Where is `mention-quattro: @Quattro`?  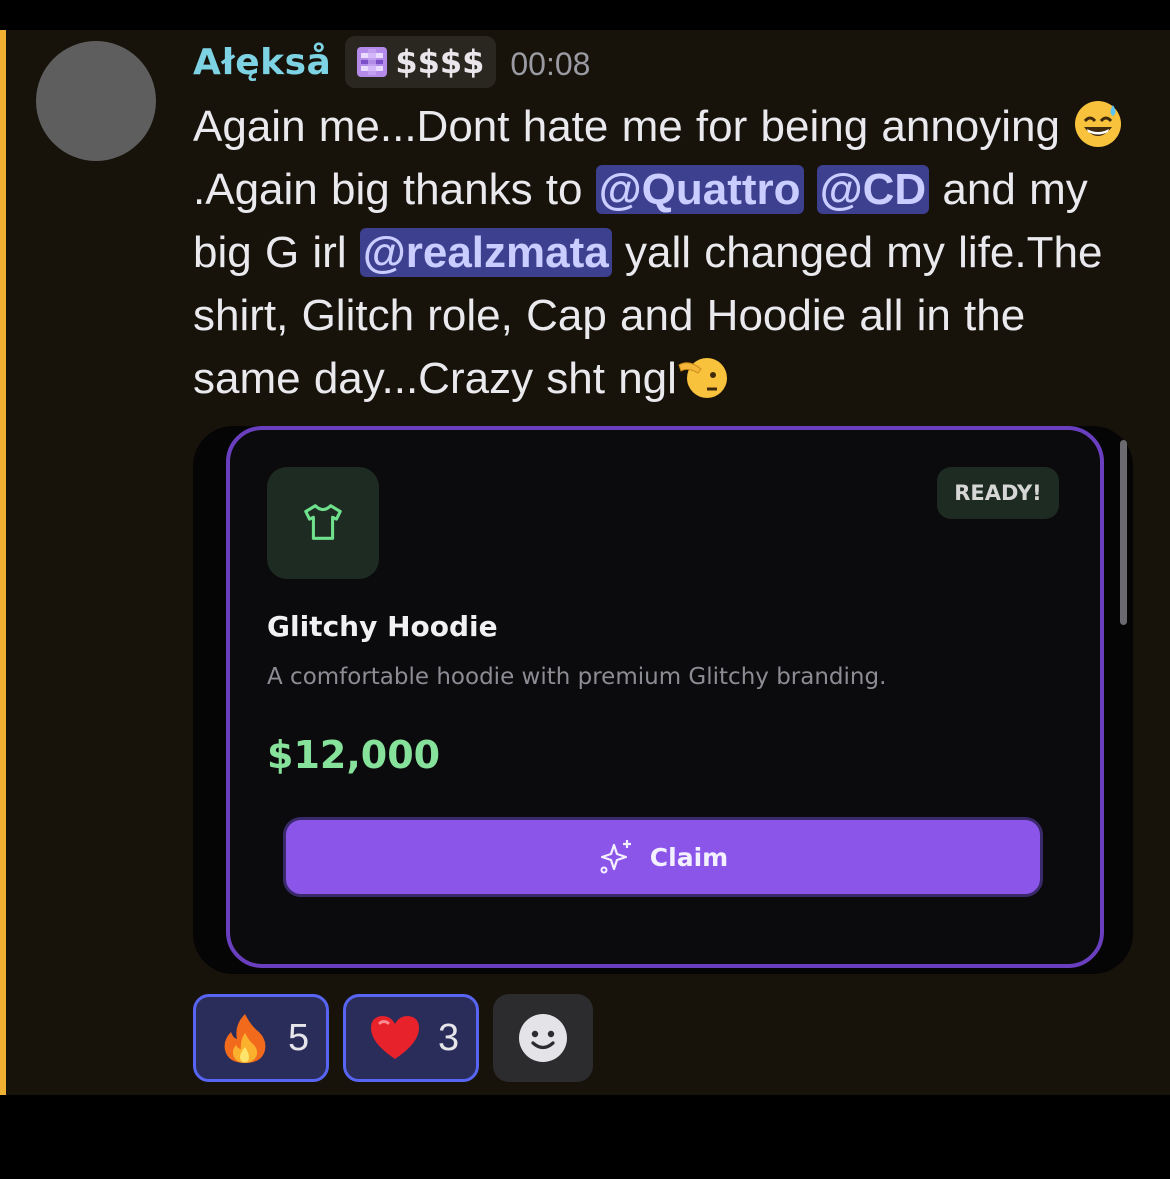
mention-quattro: @Quattro is located at coordinates (699, 189).